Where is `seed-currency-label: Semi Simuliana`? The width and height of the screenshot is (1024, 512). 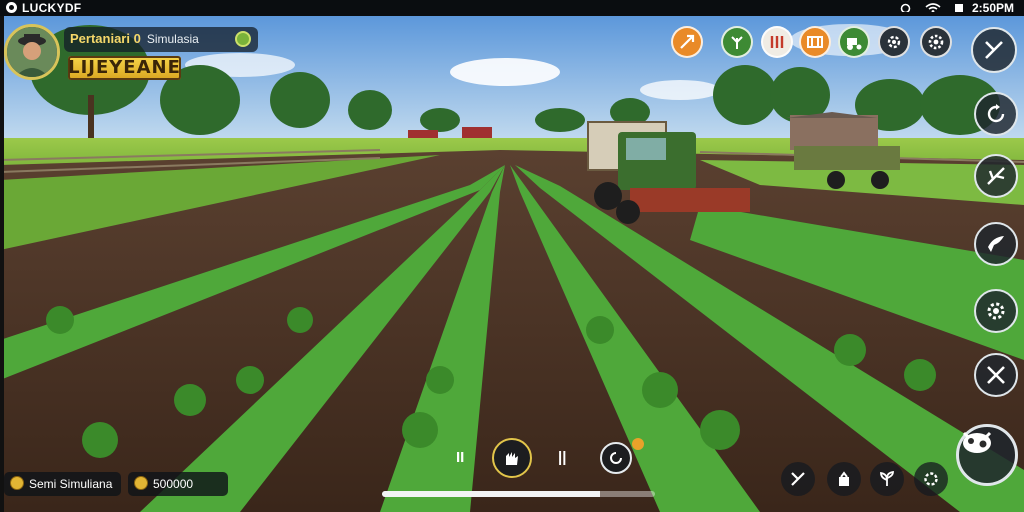
seed-currency-label: Semi Simuliana is located at coordinates (71, 484).